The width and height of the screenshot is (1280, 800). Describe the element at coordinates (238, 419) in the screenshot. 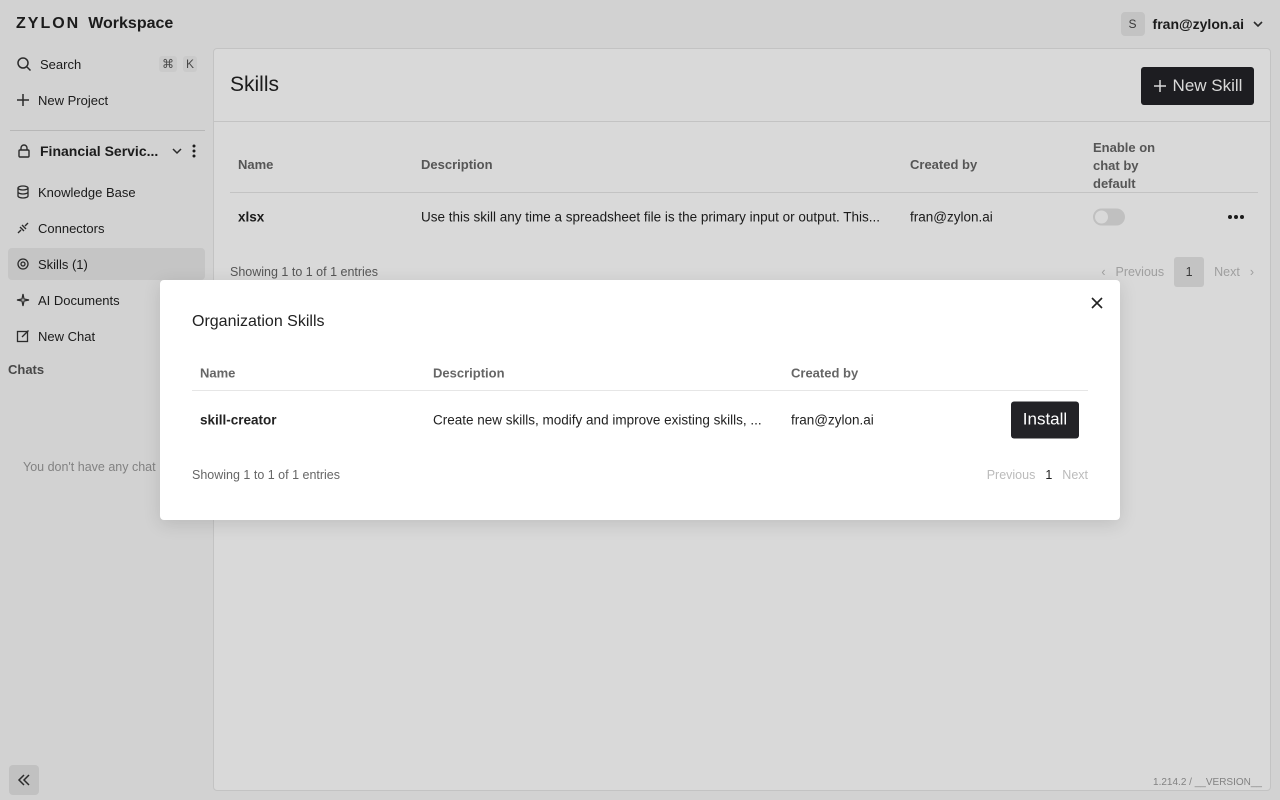

I see `skill-name: skill-creator` at that location.